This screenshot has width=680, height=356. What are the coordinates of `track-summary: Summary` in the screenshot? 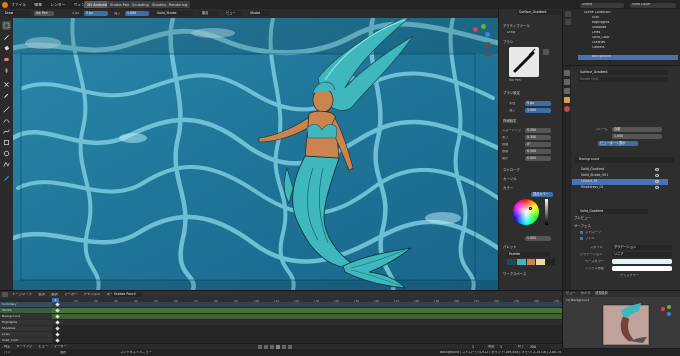 It's located at (26, 304).